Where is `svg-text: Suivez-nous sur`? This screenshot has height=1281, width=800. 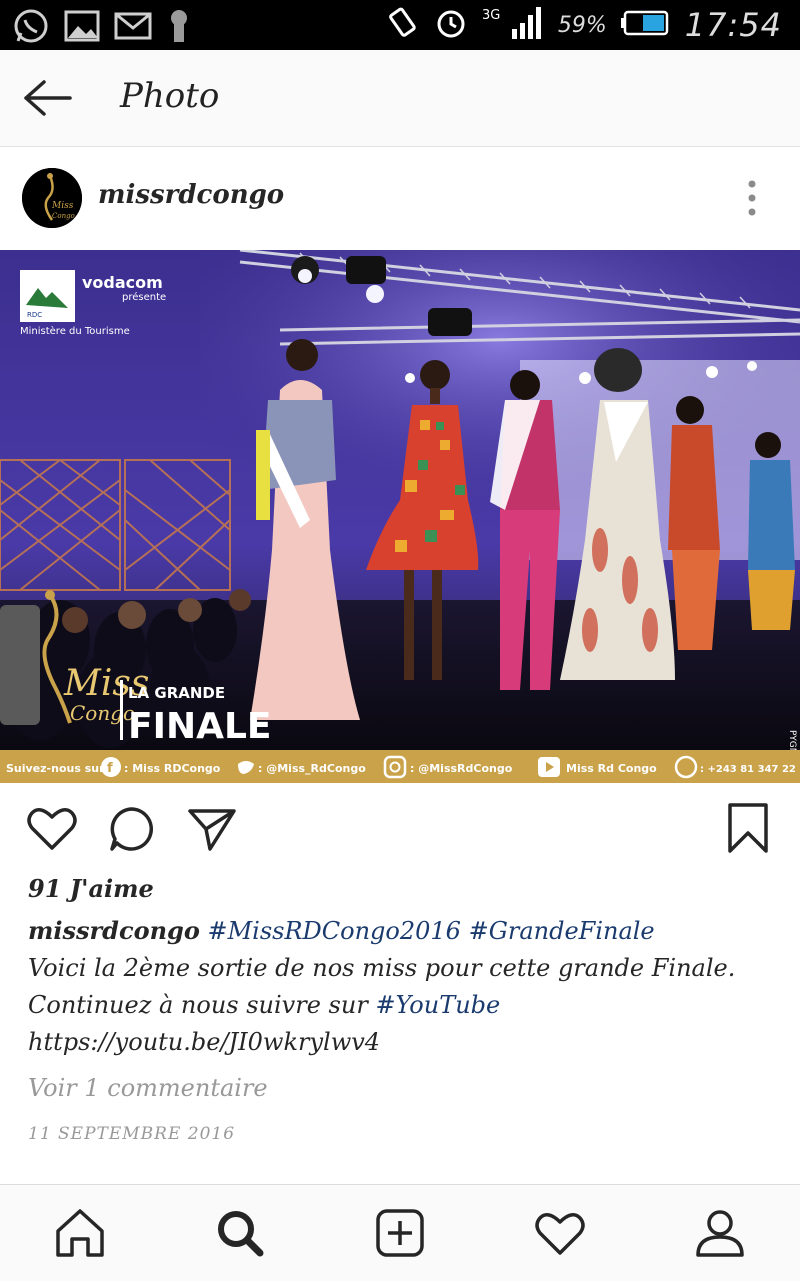
svg-text: Suivez-nous sur is located at coordinates (55, 768).